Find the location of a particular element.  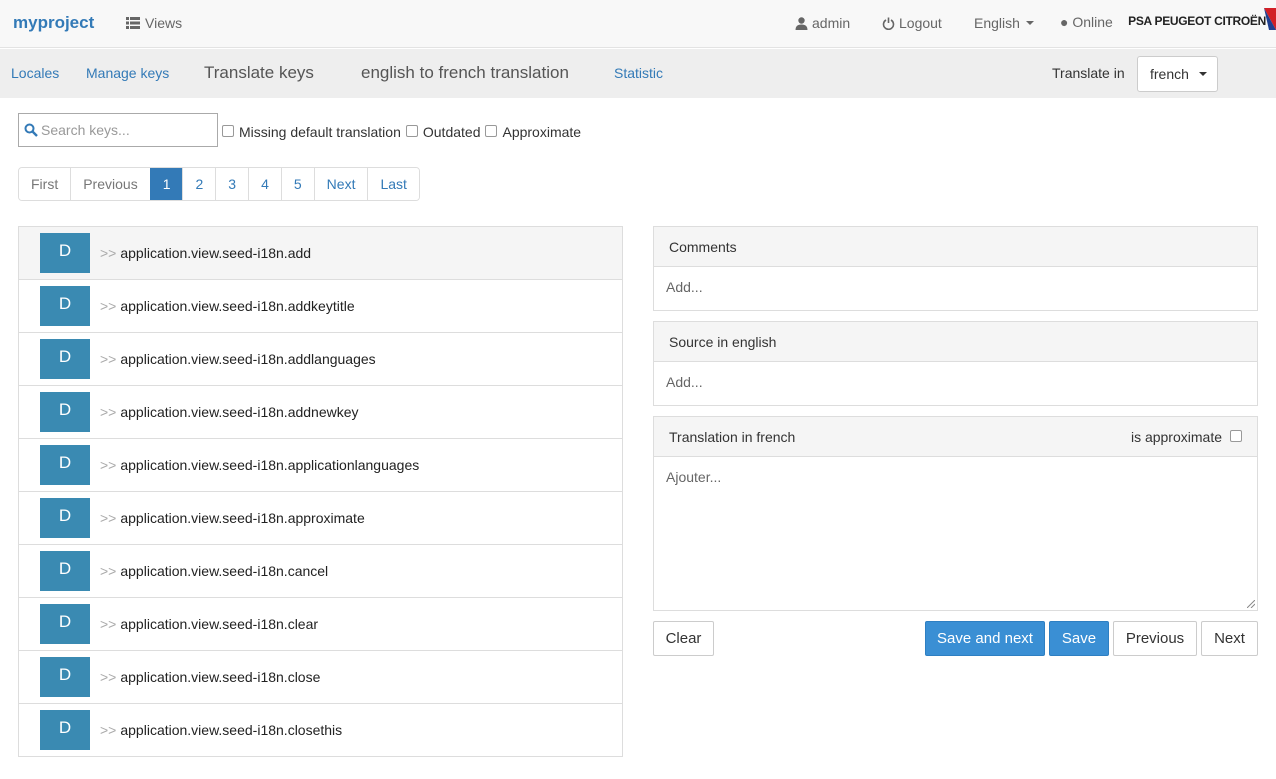

key-name-wrap: >> application.view.seed-i18n.addkeytitle is located at coordinates (227, 306).